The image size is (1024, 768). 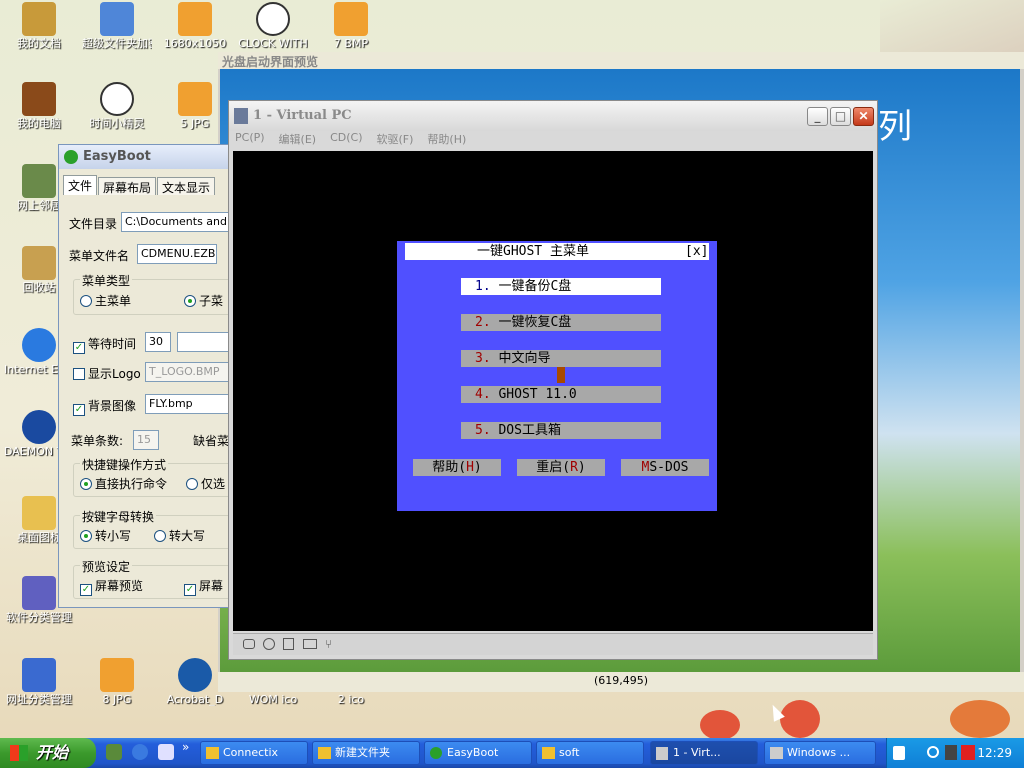 What do you see at coordinates (288, 644) in the screenshot?
I see `floppy-icon` at bounding box center [288, 644].